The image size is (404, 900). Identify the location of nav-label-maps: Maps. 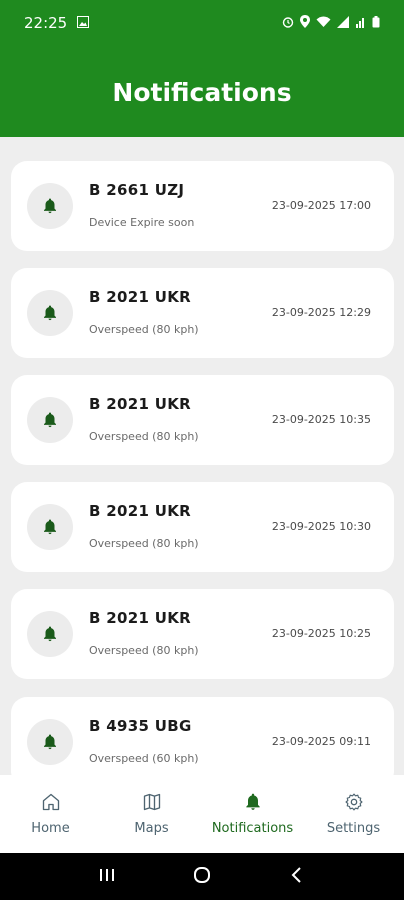
(151, 828).